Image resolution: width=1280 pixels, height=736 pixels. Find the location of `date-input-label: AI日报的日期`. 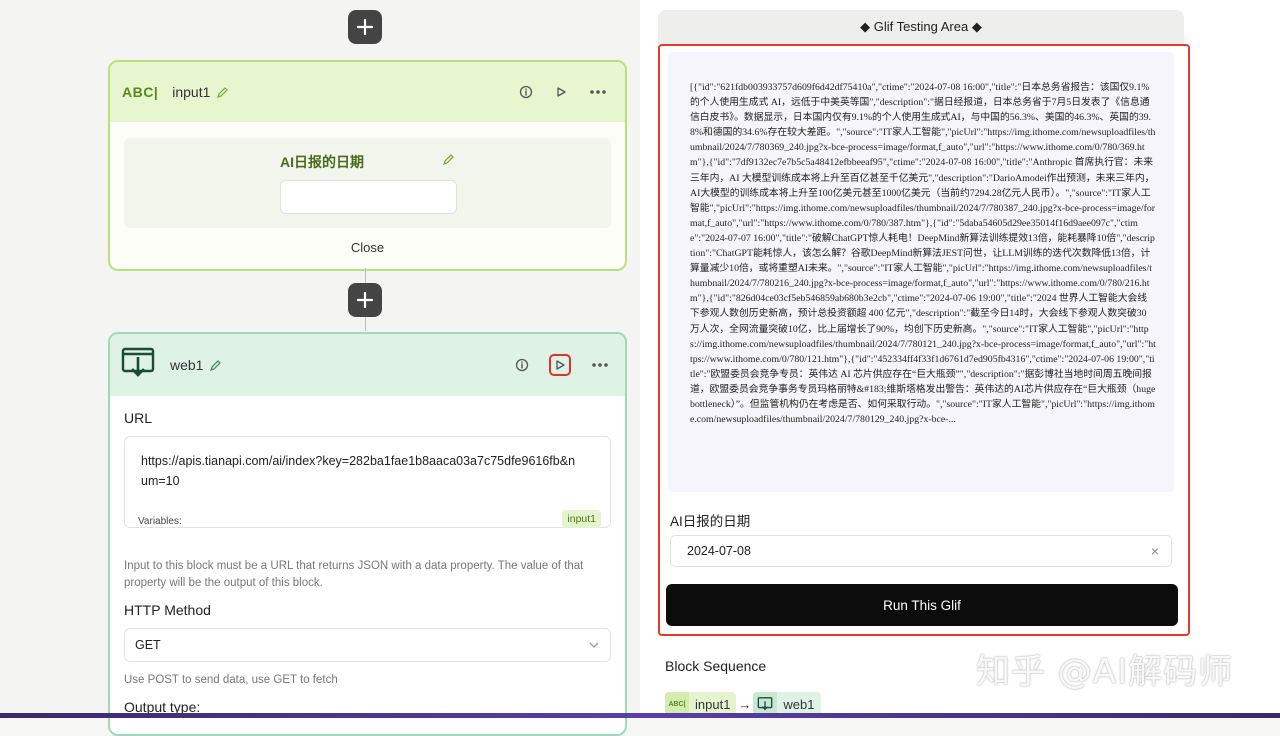

date-input-label: AI日报的日期 is located at coordinates (710, 521).